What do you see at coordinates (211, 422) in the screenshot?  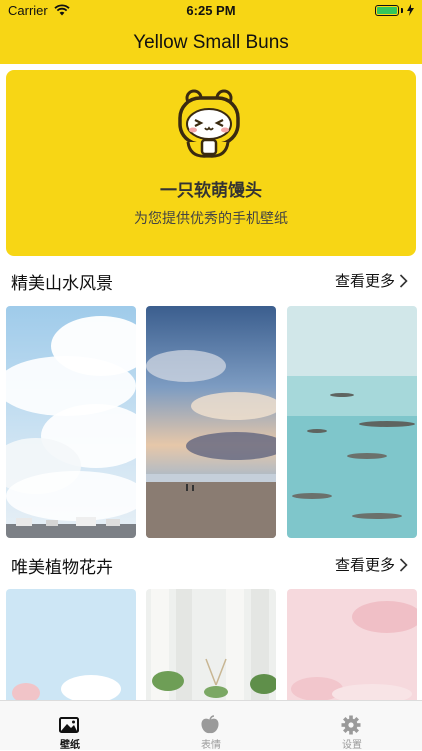 I see `wallpaper-thumbnail-beach-sunset` at bounding box center [211, 422].